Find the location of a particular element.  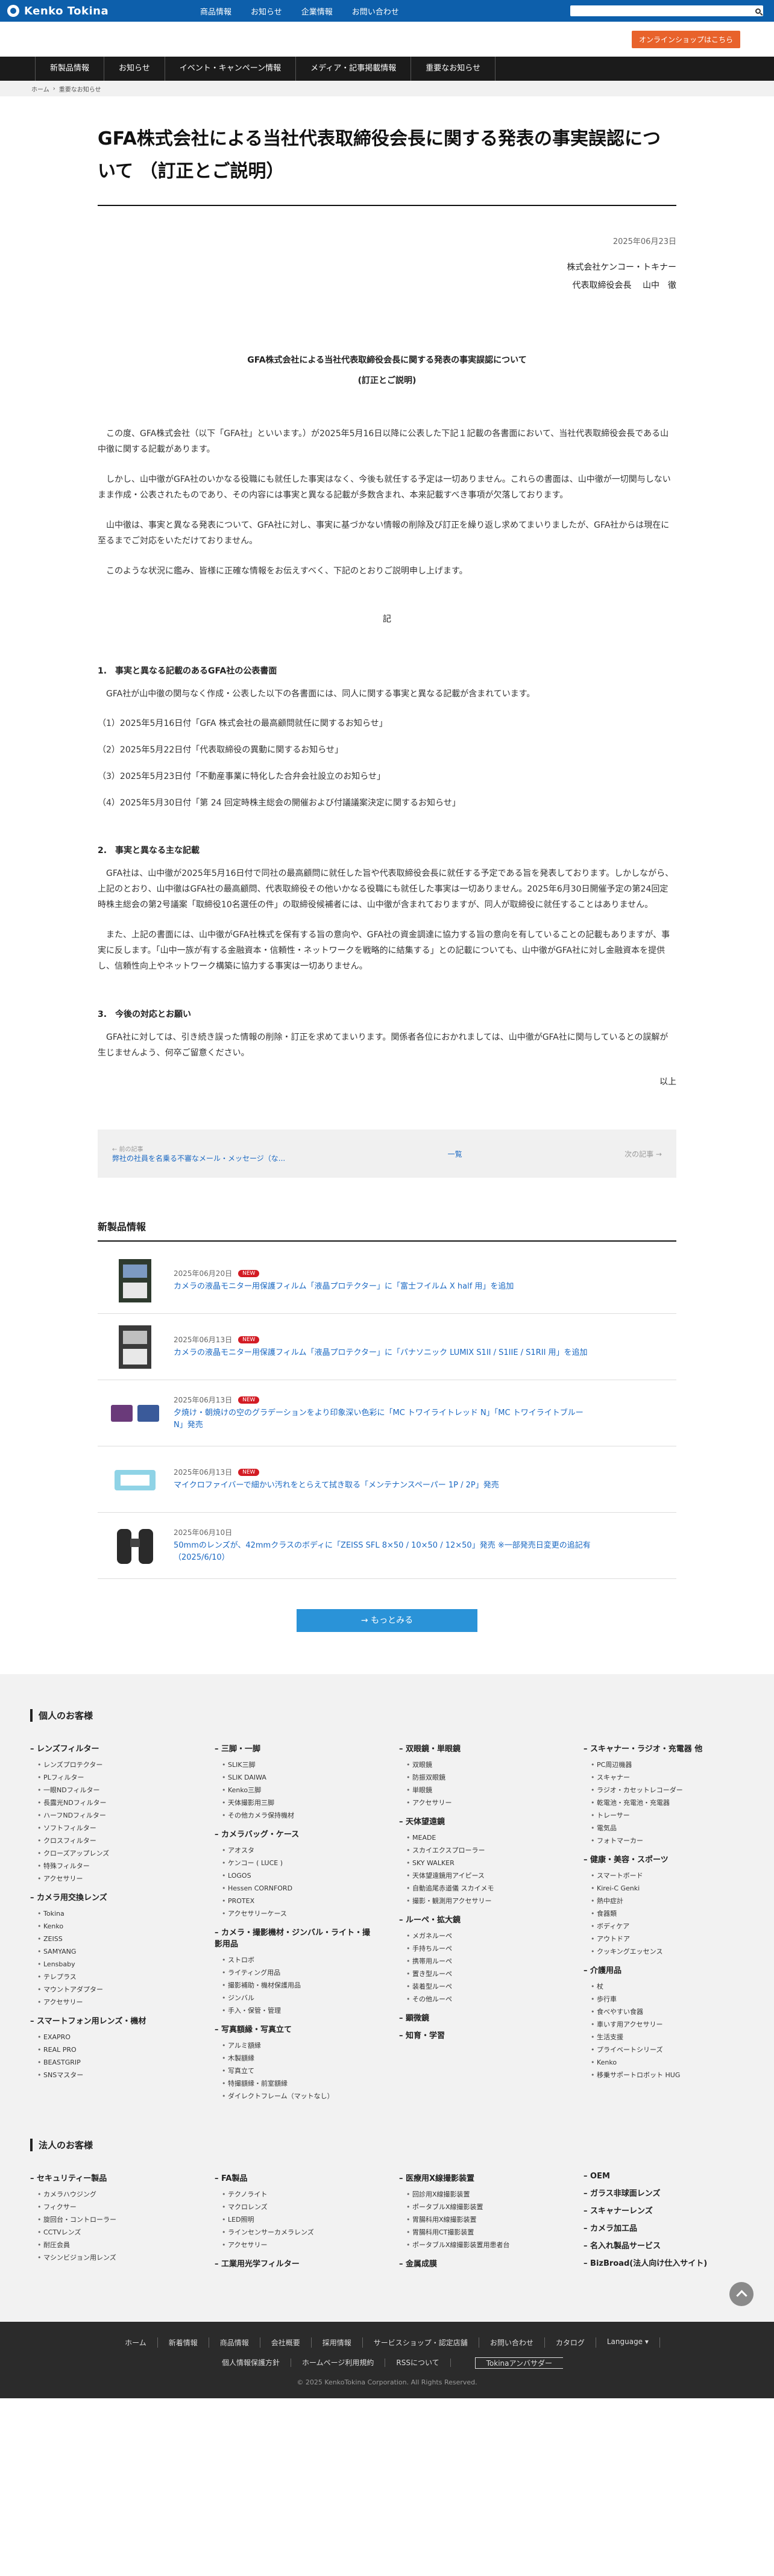

more-button: → もっとみる is located at coordinates (387, 1621).